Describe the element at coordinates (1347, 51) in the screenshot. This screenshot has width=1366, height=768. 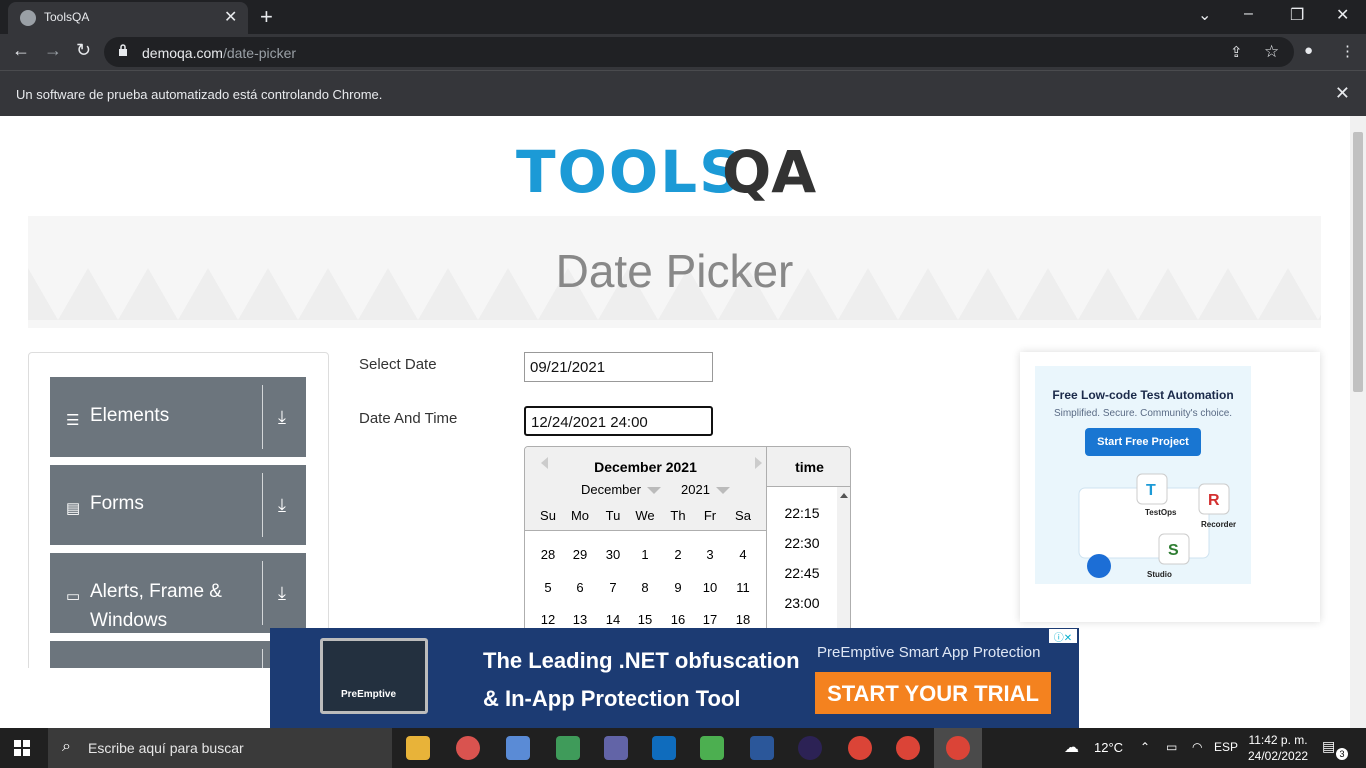
I see `browser-menu-icon: ⋮` at that location.